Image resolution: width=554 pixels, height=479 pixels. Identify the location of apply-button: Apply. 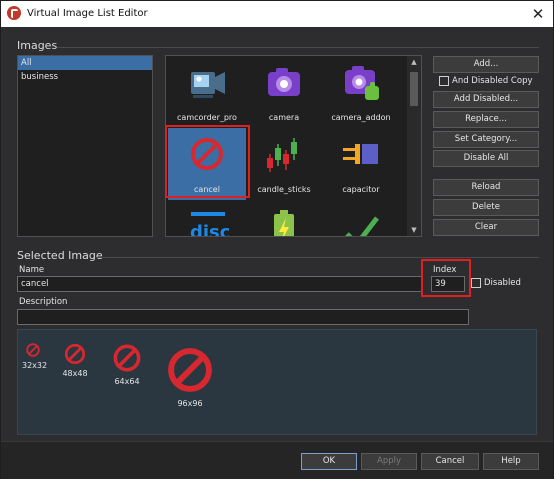
(389, 461).